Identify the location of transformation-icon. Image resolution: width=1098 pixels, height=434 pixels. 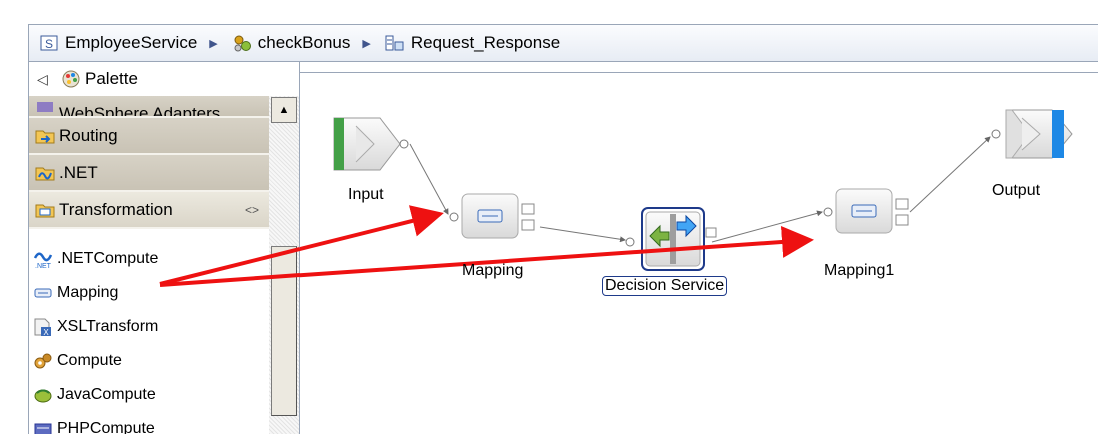
(45, 210).